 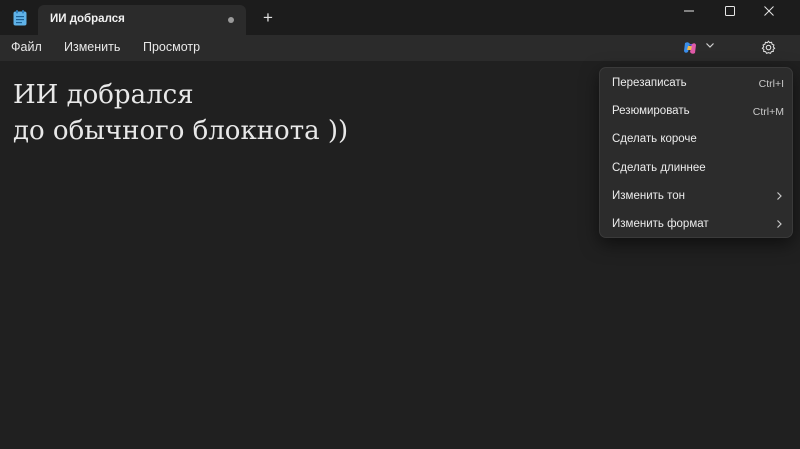 I want to click on gear-icon, so click(x=768, y=47).